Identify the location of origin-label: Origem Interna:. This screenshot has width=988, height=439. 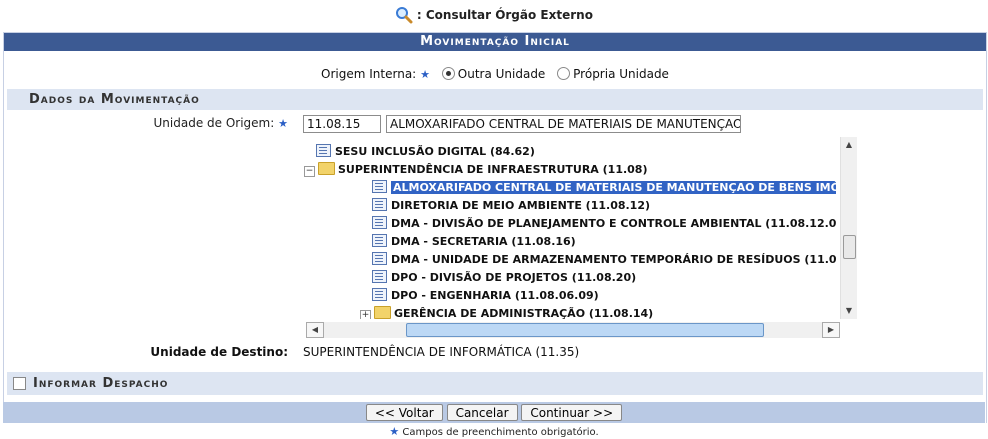
(369, 74).